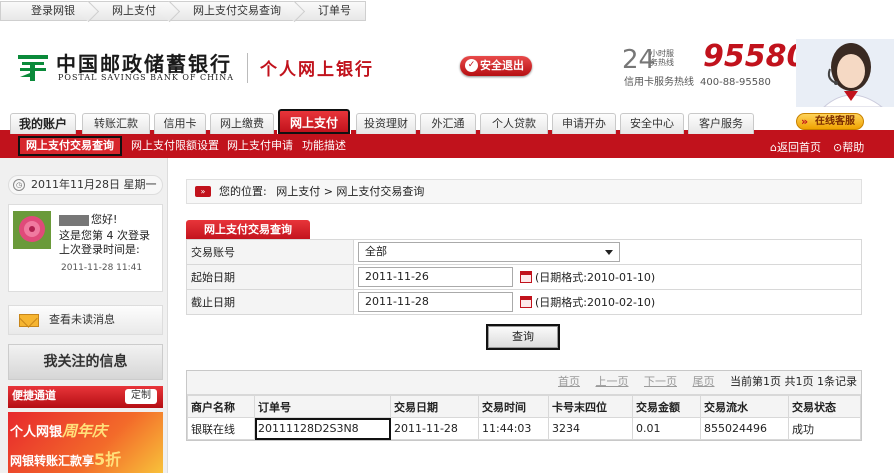 The width and height of the screenshot is (894, 473). What do you see at coordinates (435, 277) in the screenshot?
I see `start-date-input: 2011-11-26` at bounding box center [435, 277].